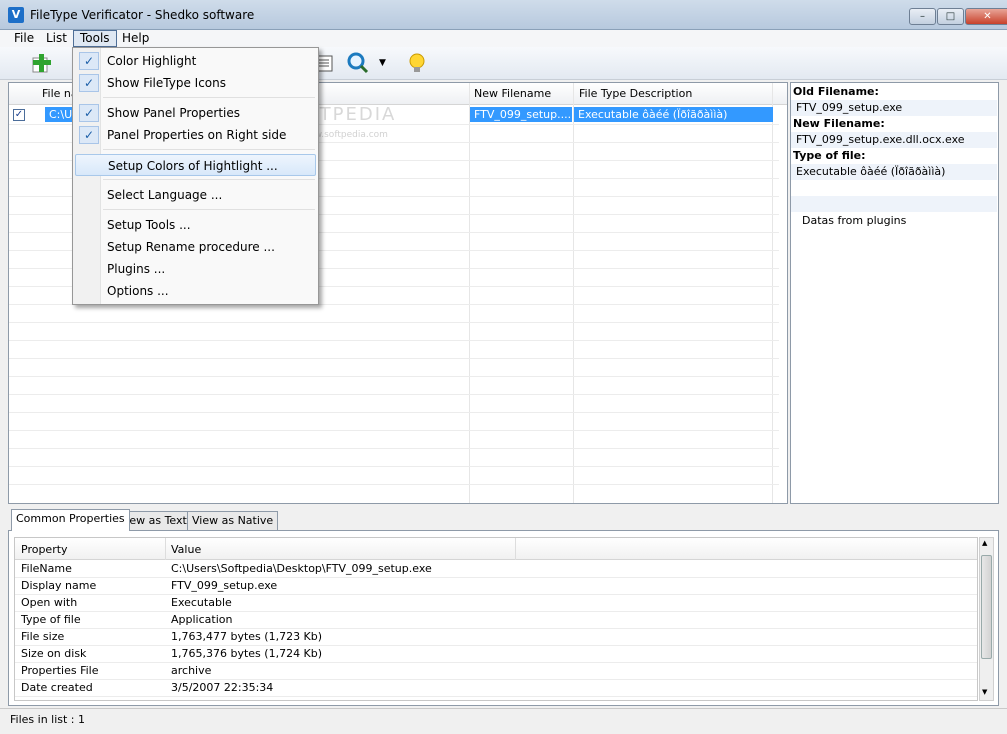  I want to click on table-row: Display name FTV_099_setup.exe, so click(496, 586).